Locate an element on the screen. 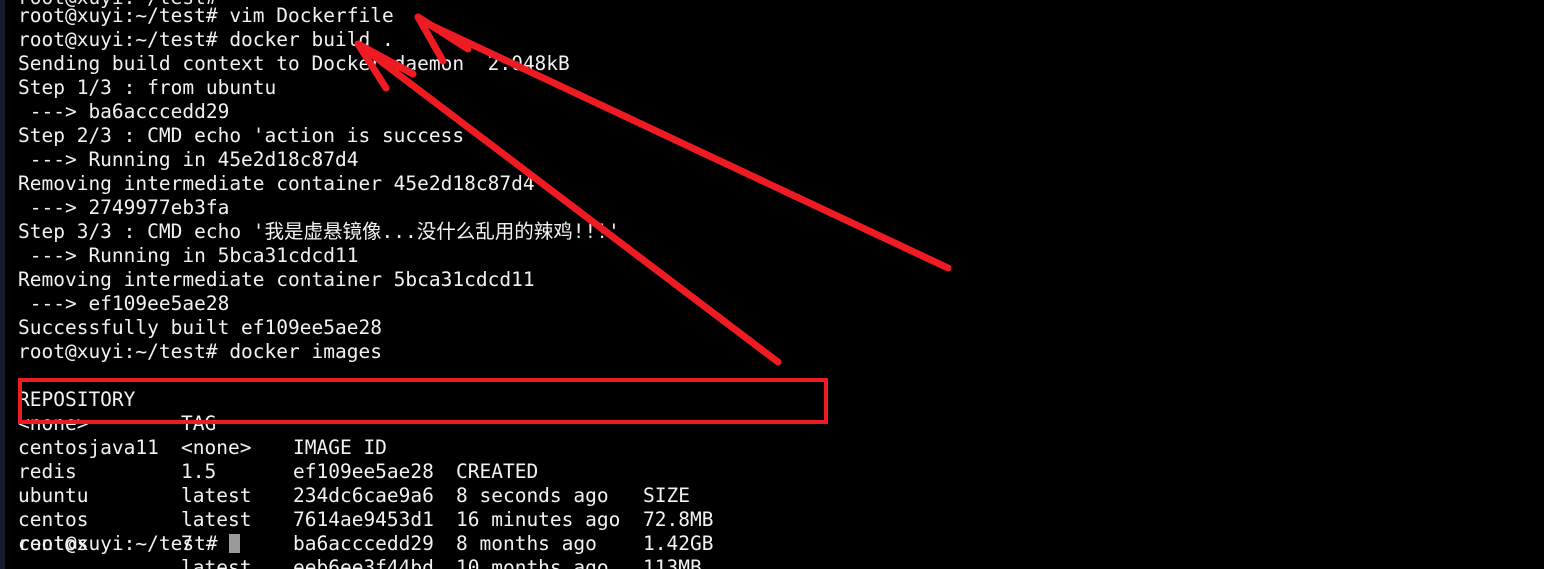 The image size is (1544, 569). cell-tag: <none> is located at coordinates (216, 447).